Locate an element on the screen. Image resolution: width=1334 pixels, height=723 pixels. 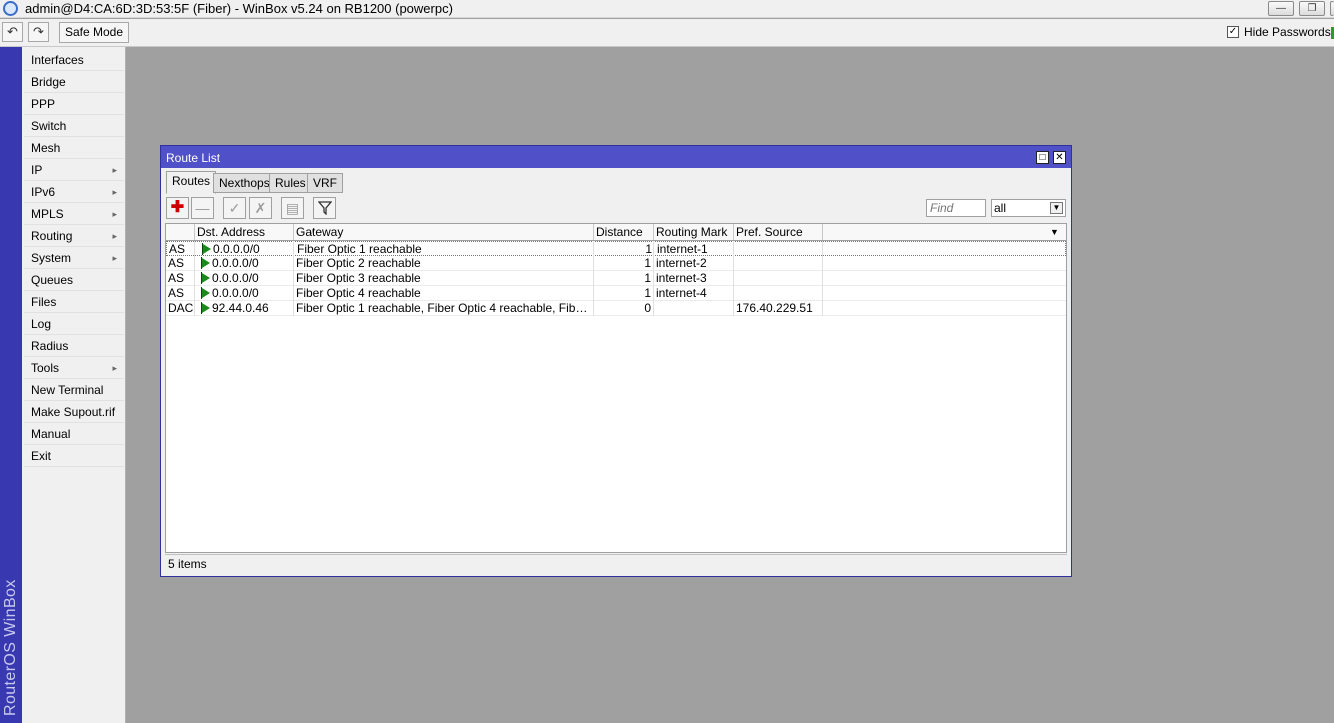
sidebar-item-manual: Manual is located at coordinates (74, 434).